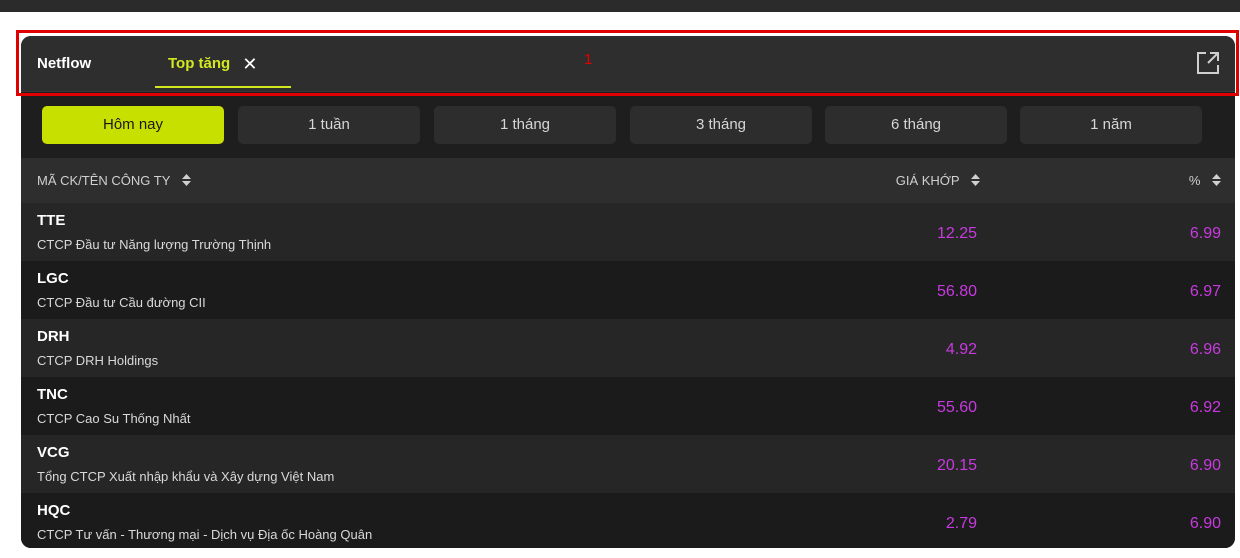 This screenshot has height=558, width=1240. I want to click on tab-netflow: Netflow, so click(64, 64).